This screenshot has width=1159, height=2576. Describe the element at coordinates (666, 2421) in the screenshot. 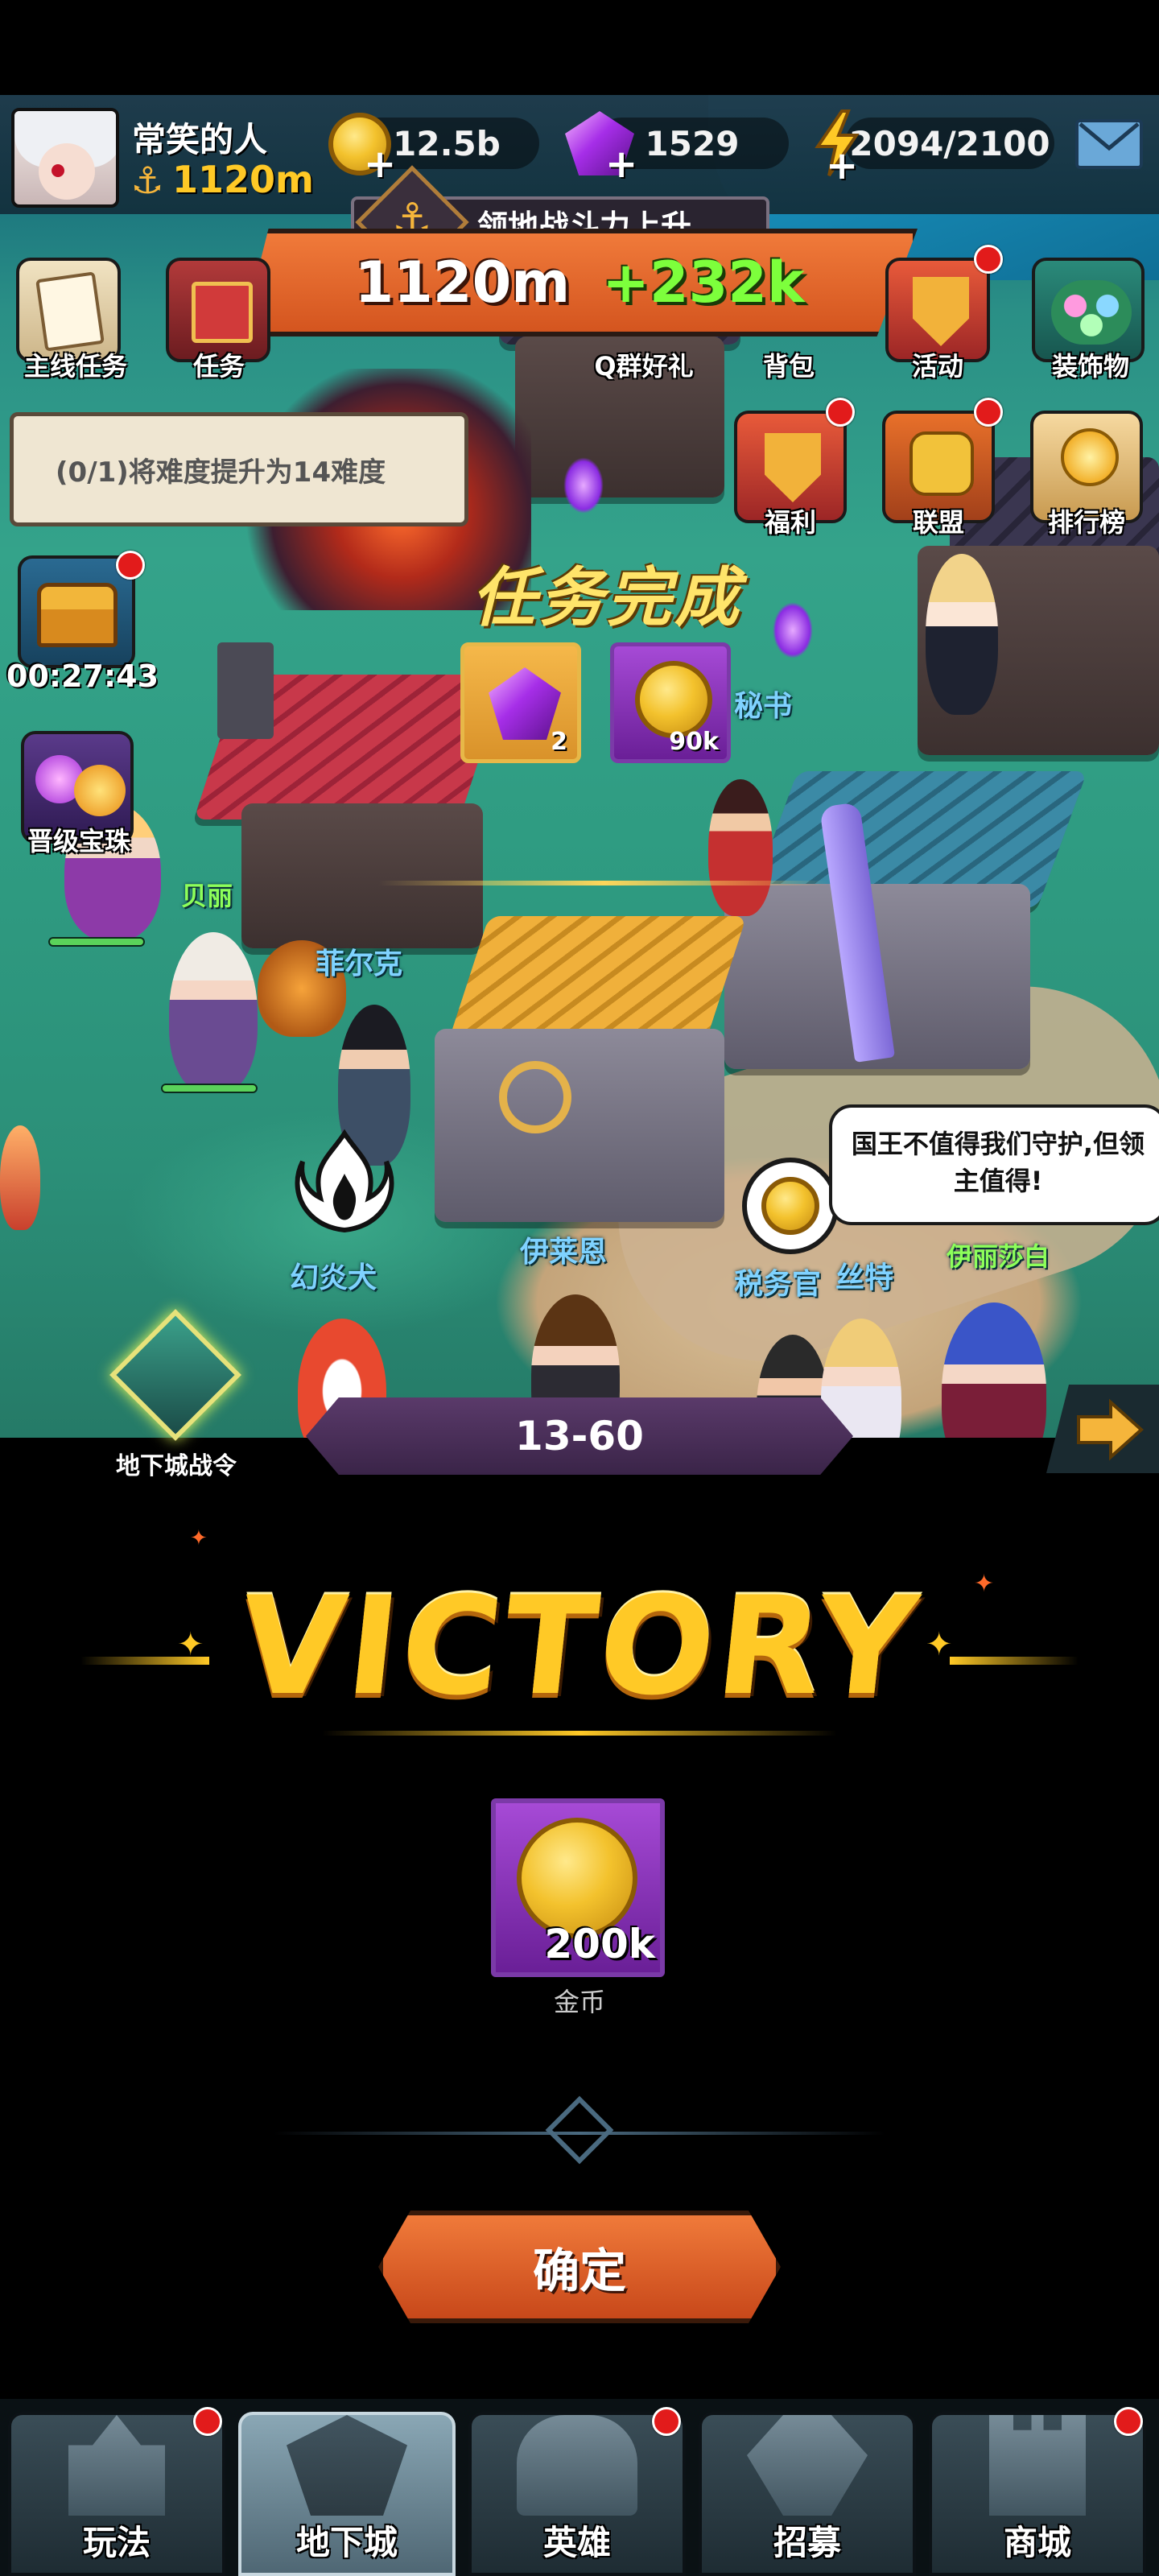

I see `nav-heroes-badge` at that location.